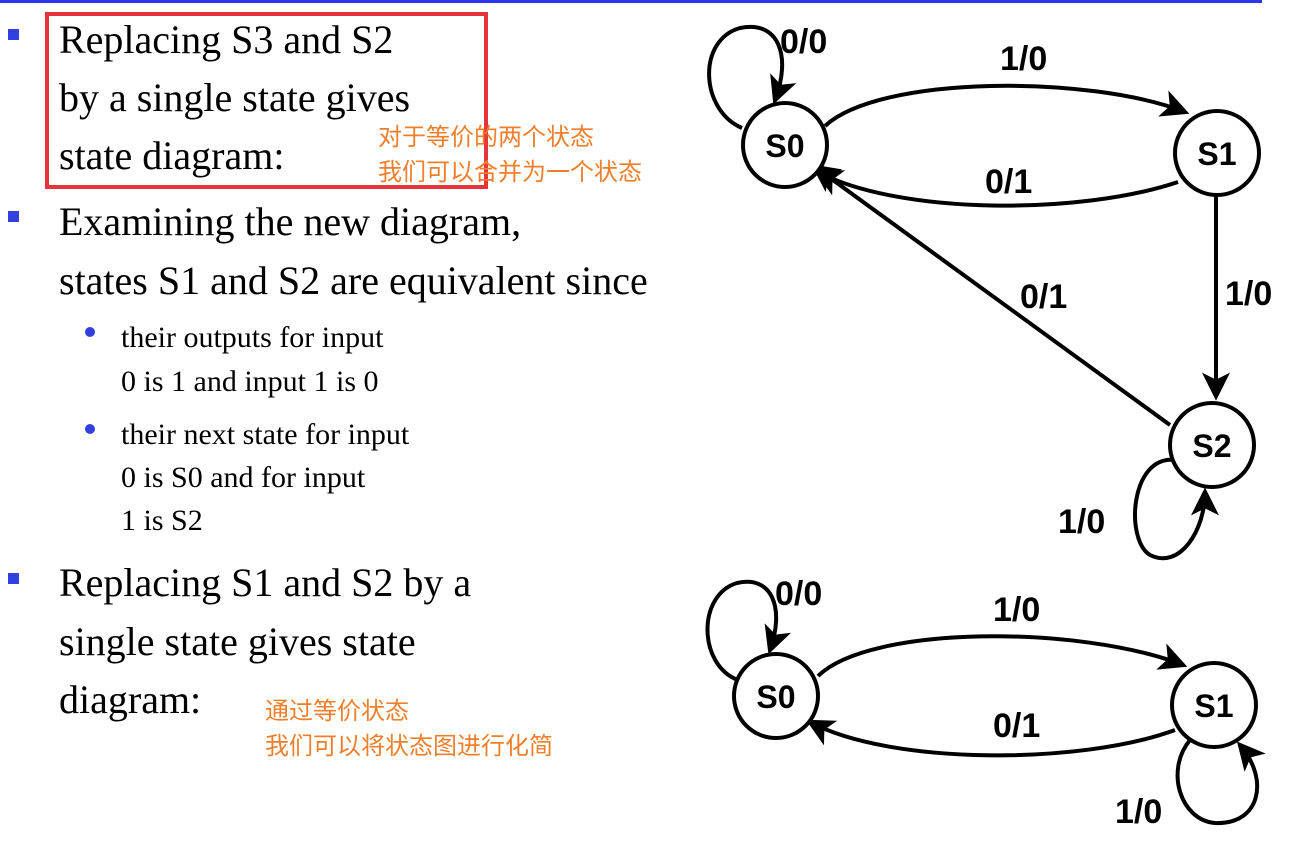 Image resolution: width=1294 pixels, height=845 pixels. What do you see at coordinates (1008, 182) in the screenshot?
I see `edge-top-s1-to-s0-label: 0/1` at bounding box center [1008, 182].